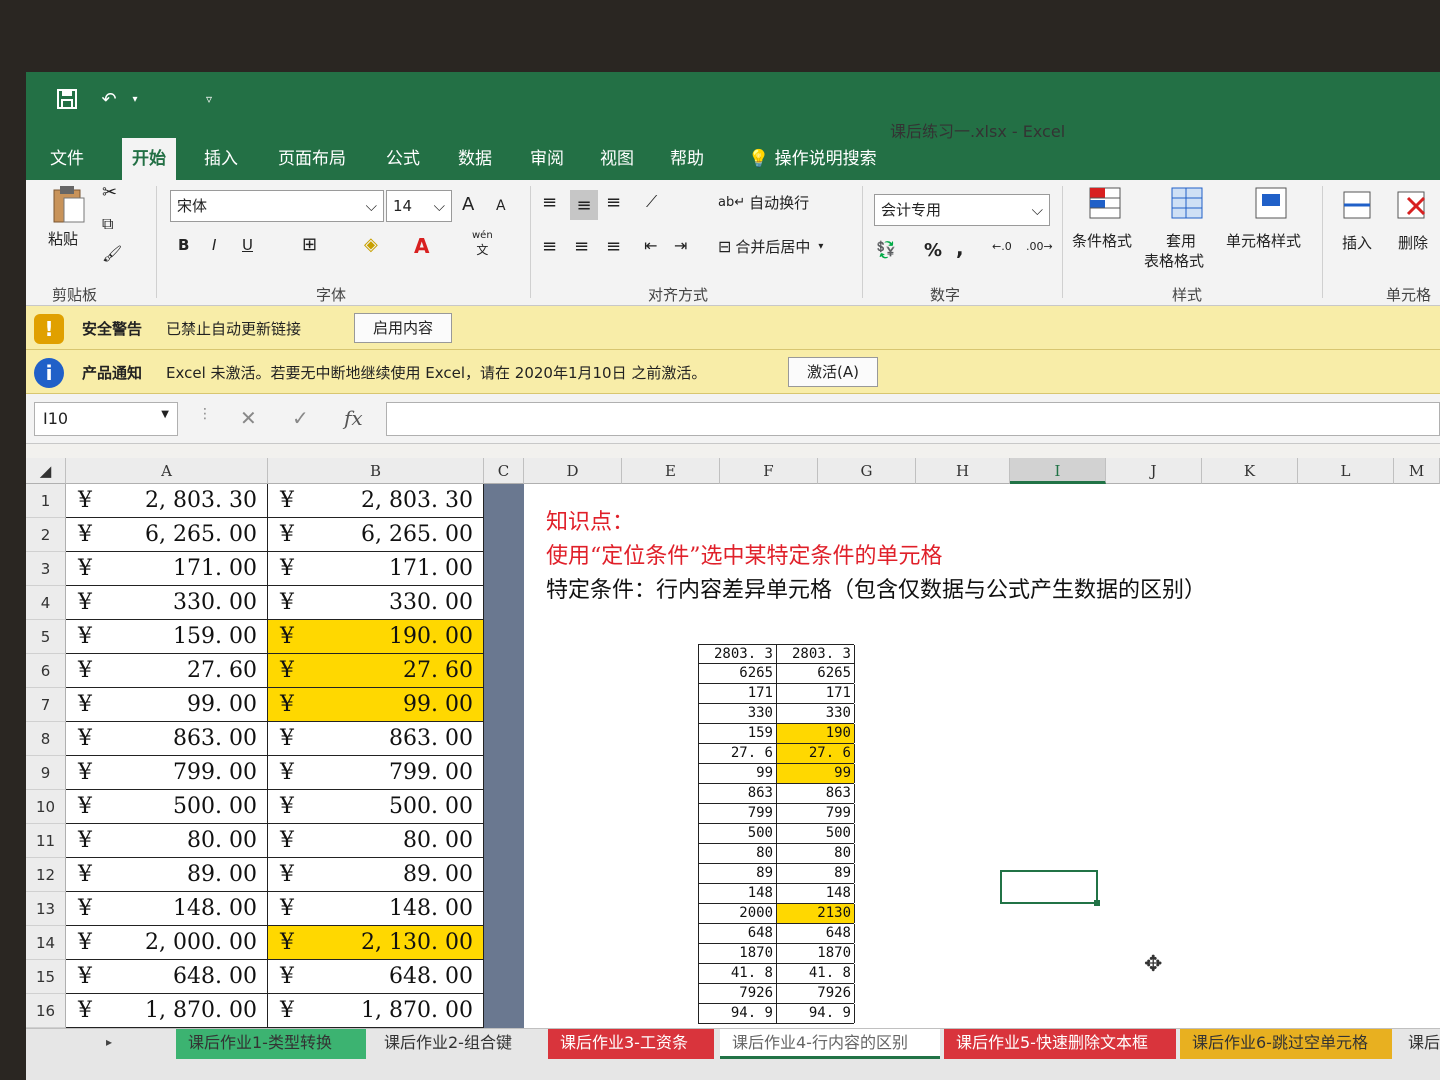 Image resolution: width=1440 pixels, height=1080 pixels. What do you see at coordinates (167, 603) in the screenshot?
I see `cell-A4: ¥330. 00` at bounding box center [167, 603].